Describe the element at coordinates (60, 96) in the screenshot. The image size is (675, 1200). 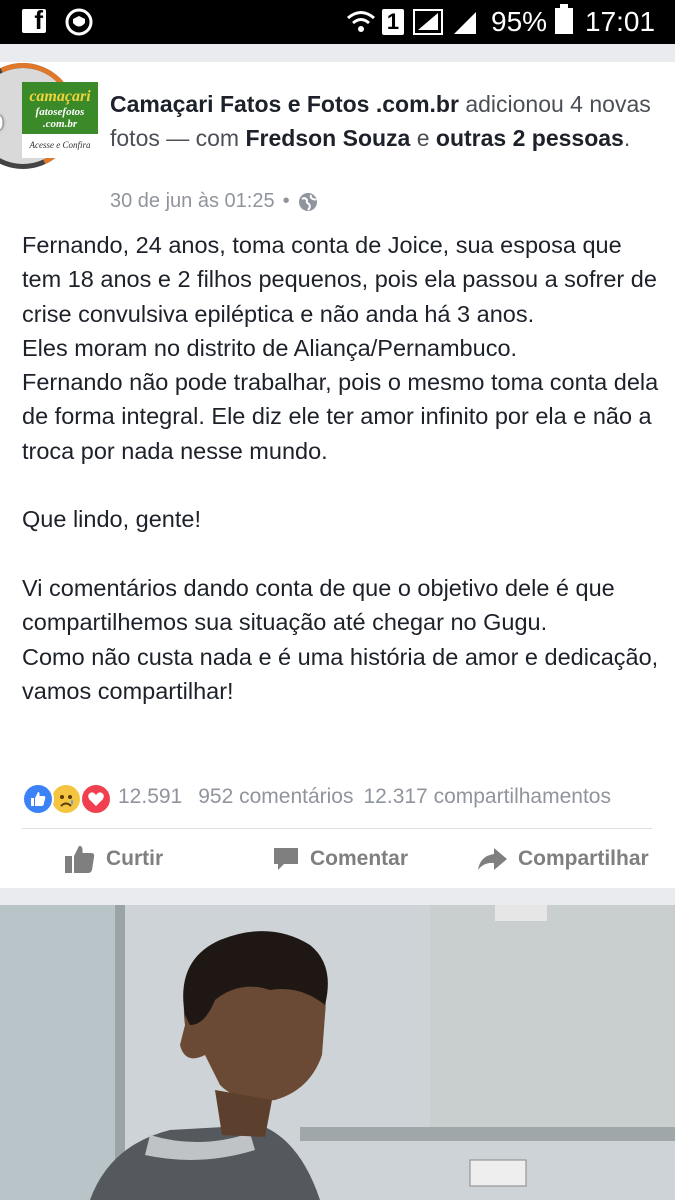
I see `logo-text-top: camaçari` at that location.